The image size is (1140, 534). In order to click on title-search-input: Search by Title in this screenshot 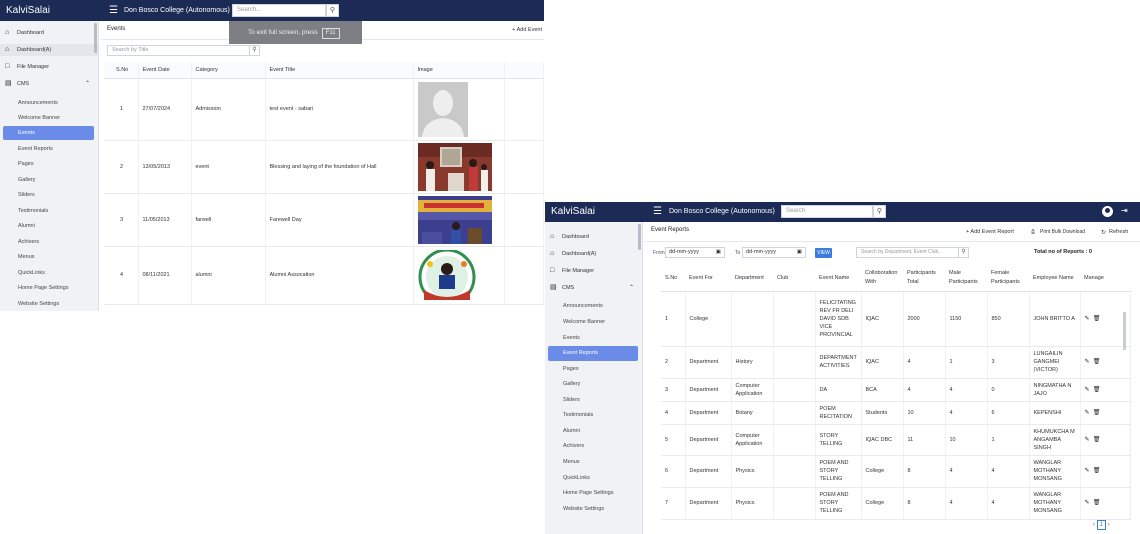, I will do `click(179, 50)`.